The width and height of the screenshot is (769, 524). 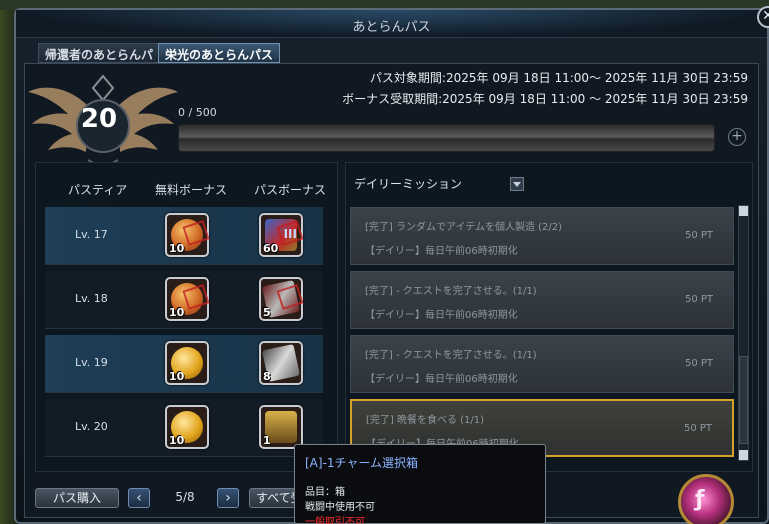 I want to click on window-titlebar: あとらんパス, so click(x=391, y=24).